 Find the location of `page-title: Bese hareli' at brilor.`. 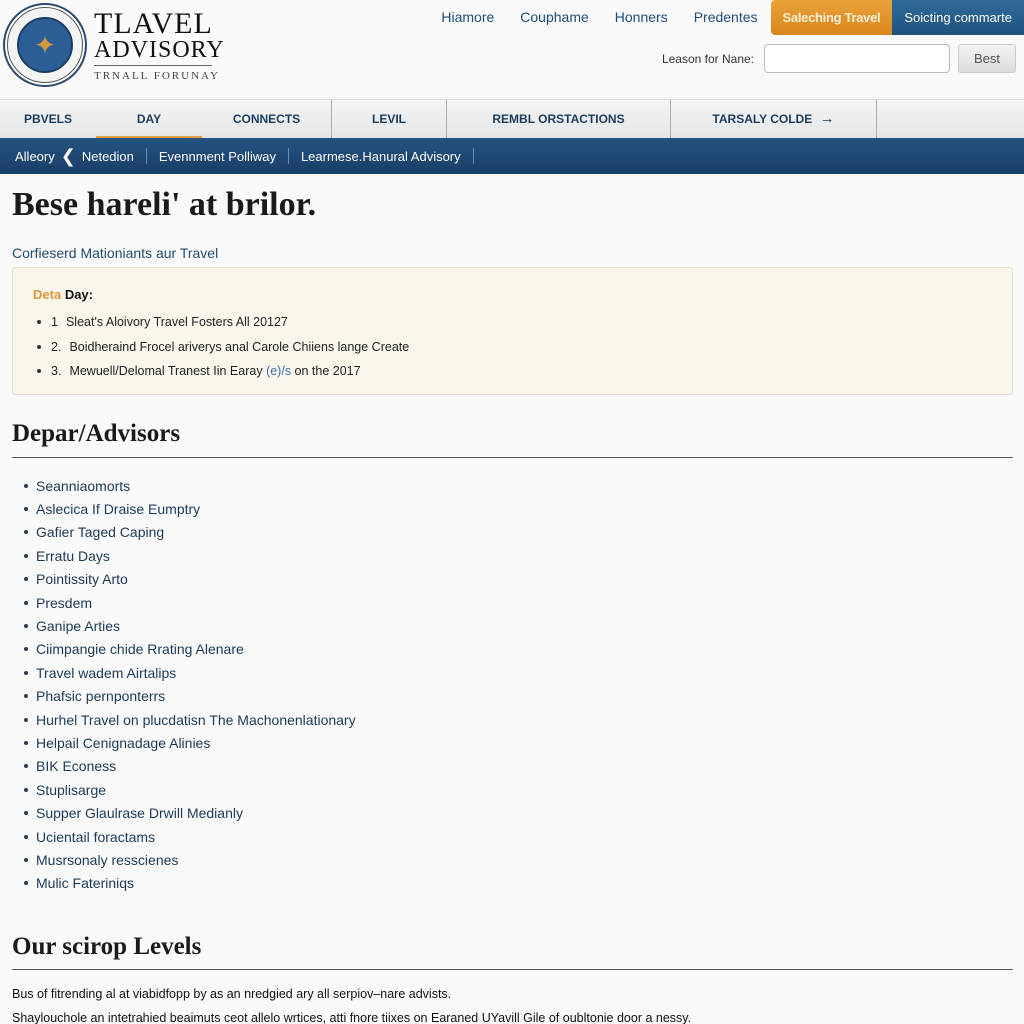

page-title: Bese hareli' at brilor. is located at coordinates (164, 204).